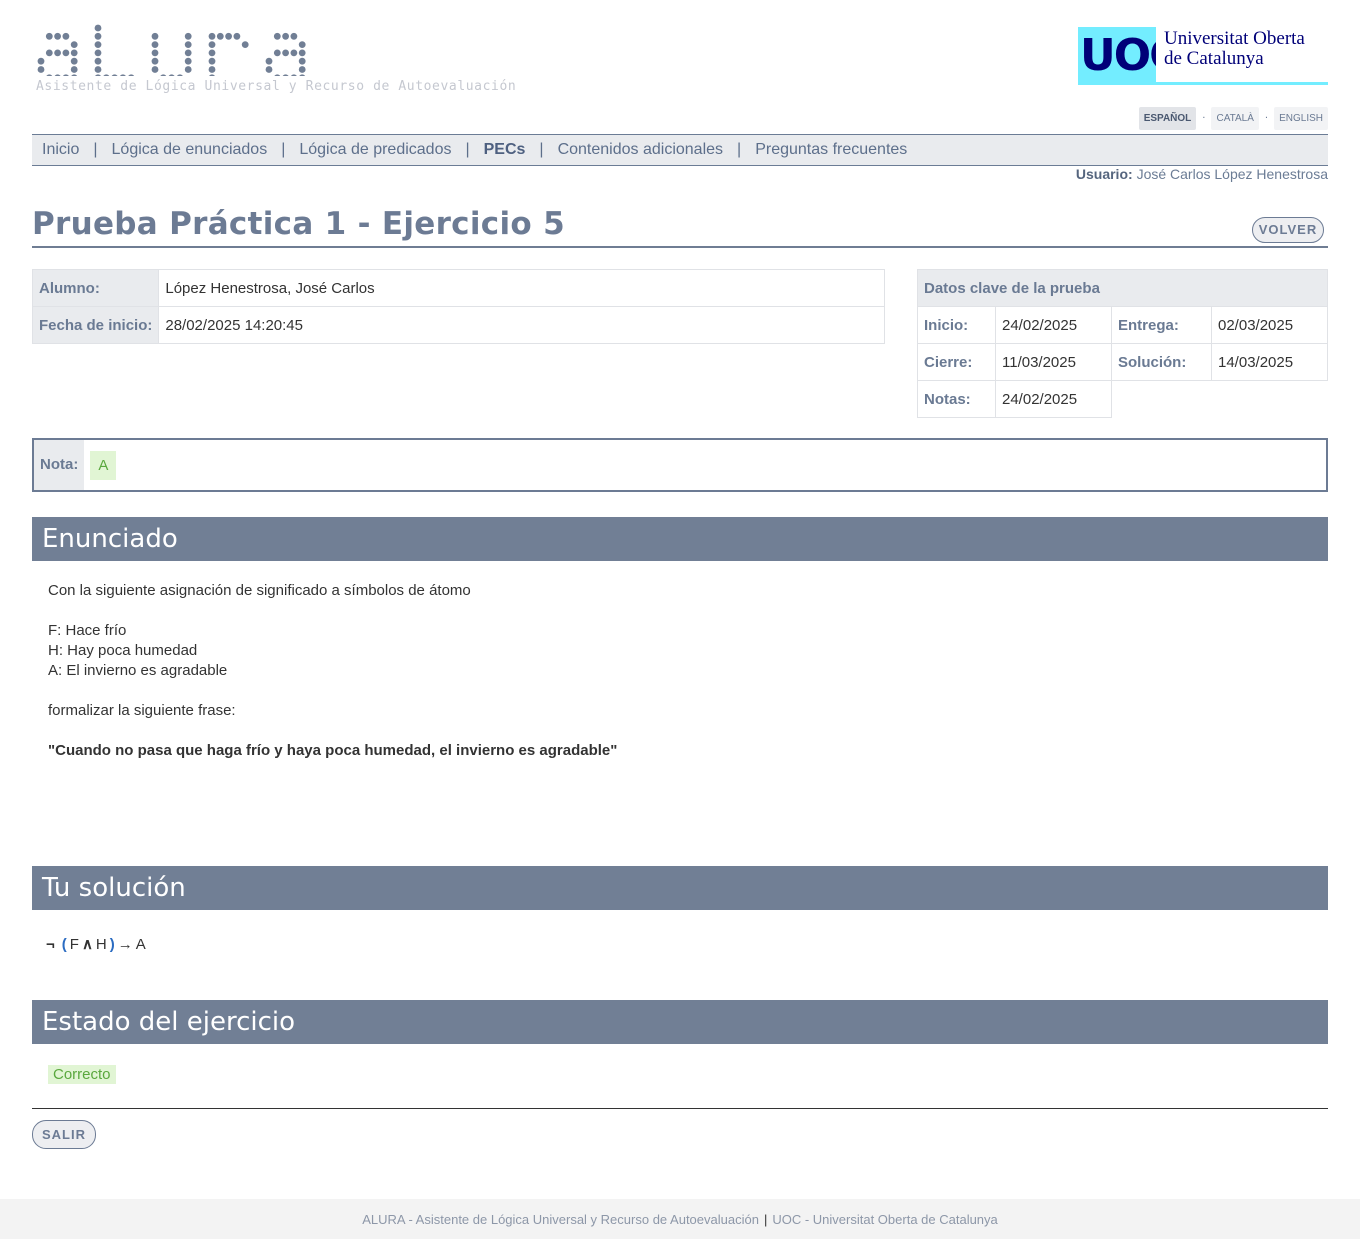 This screenshot has height=1239, width=1360. I want to click on enunciado-heading: Enunciado, so click(680, 539).